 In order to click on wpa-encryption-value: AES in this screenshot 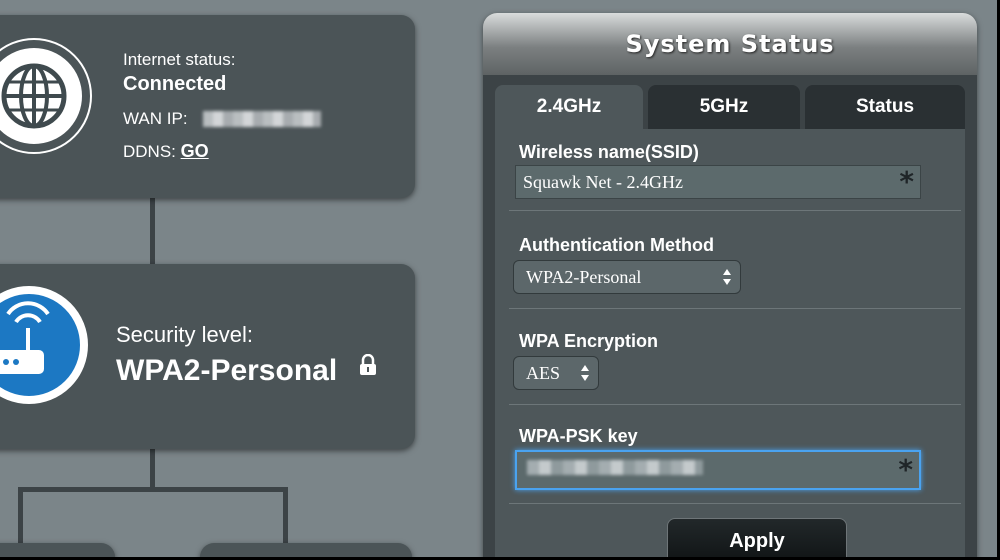, I will do `click(543, 373)`.